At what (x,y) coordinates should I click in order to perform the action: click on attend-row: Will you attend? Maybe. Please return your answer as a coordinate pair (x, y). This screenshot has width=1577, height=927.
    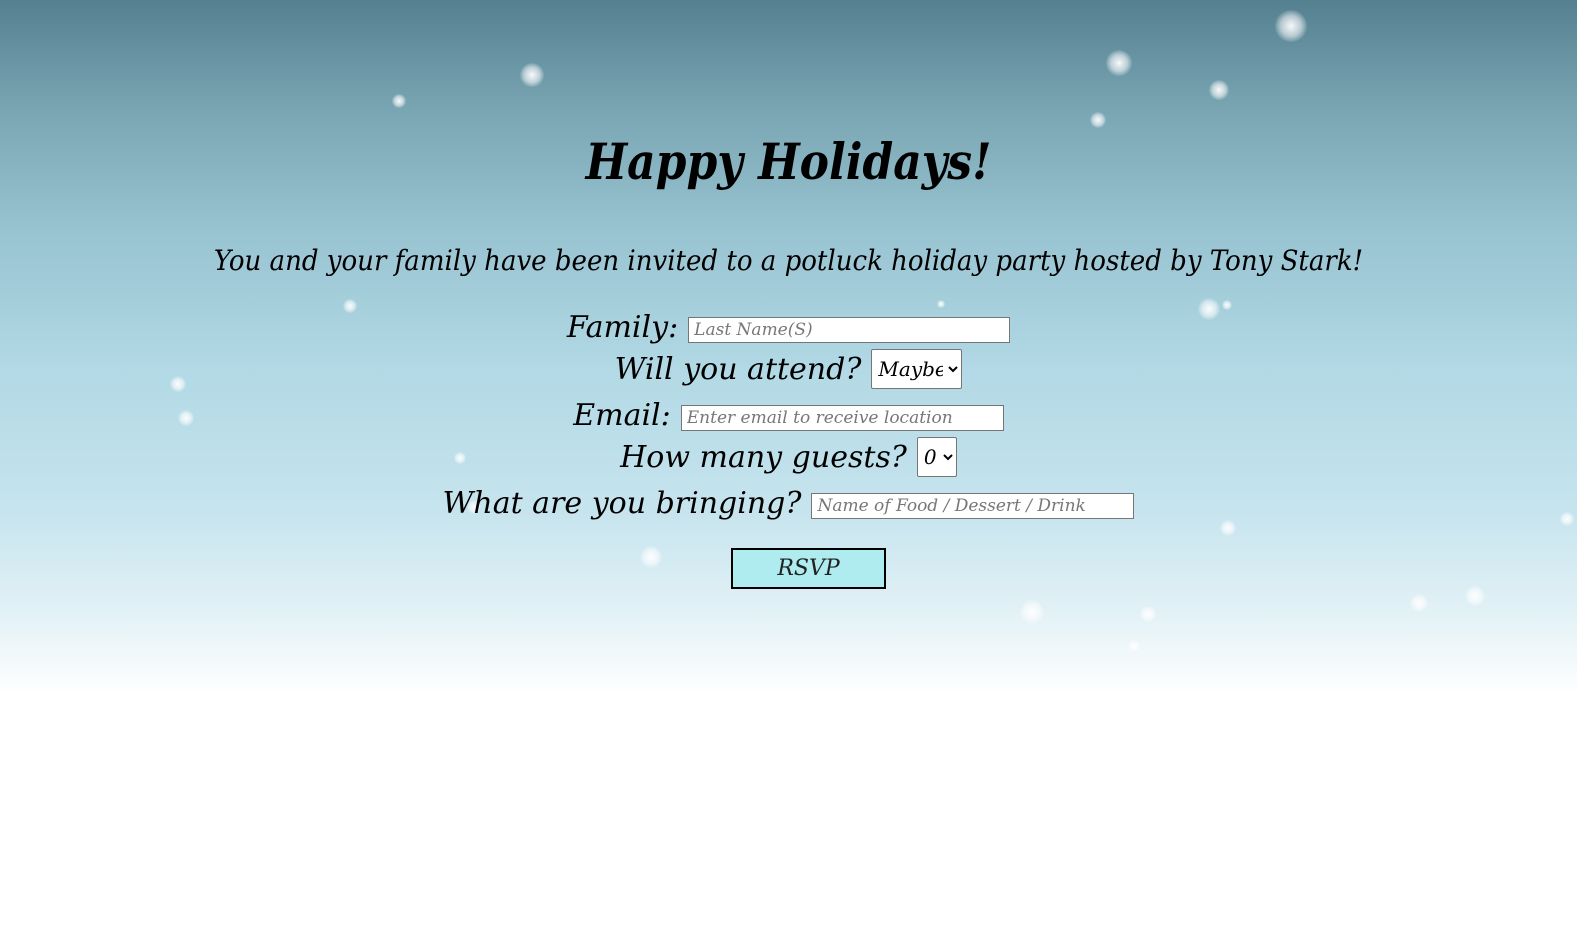
    Looking at the image, I should click on (788, 369).